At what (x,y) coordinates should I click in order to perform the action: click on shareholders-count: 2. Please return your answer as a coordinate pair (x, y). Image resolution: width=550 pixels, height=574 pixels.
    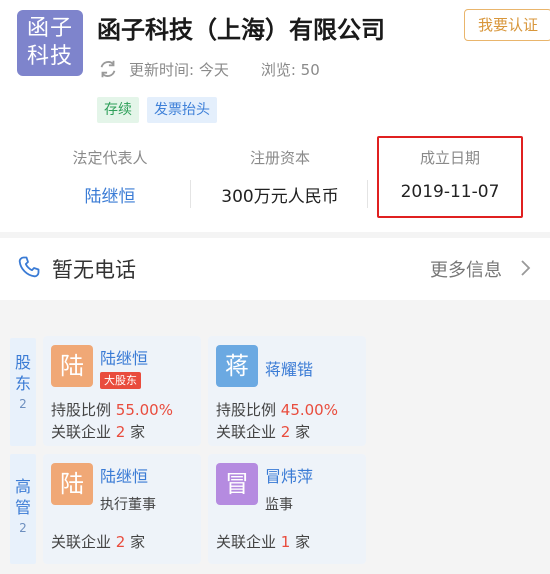
    Looking at the image, I should click on (23, 404).